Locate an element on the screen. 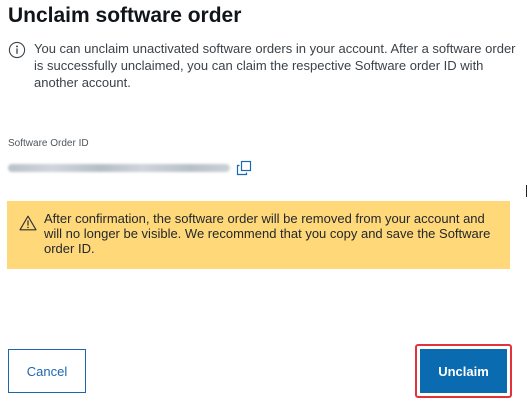 The image size is (528, 413). dialog-title: Unclaim software order is located at coordinates (125, 15).